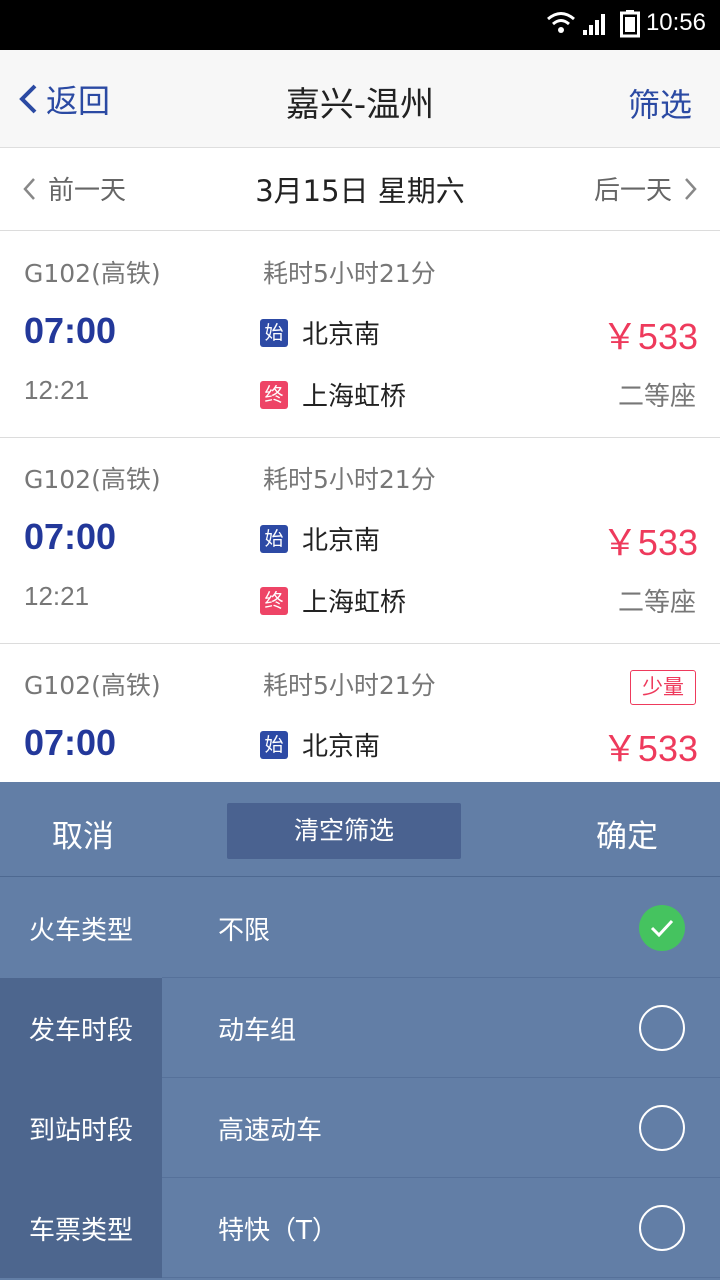 Image resolution: width=720 pixels, height=1280 pixels. Describe the element at coordinates (344, 831) in the screenshot. I see `clear-filter-button: 清空筛选` at that location.